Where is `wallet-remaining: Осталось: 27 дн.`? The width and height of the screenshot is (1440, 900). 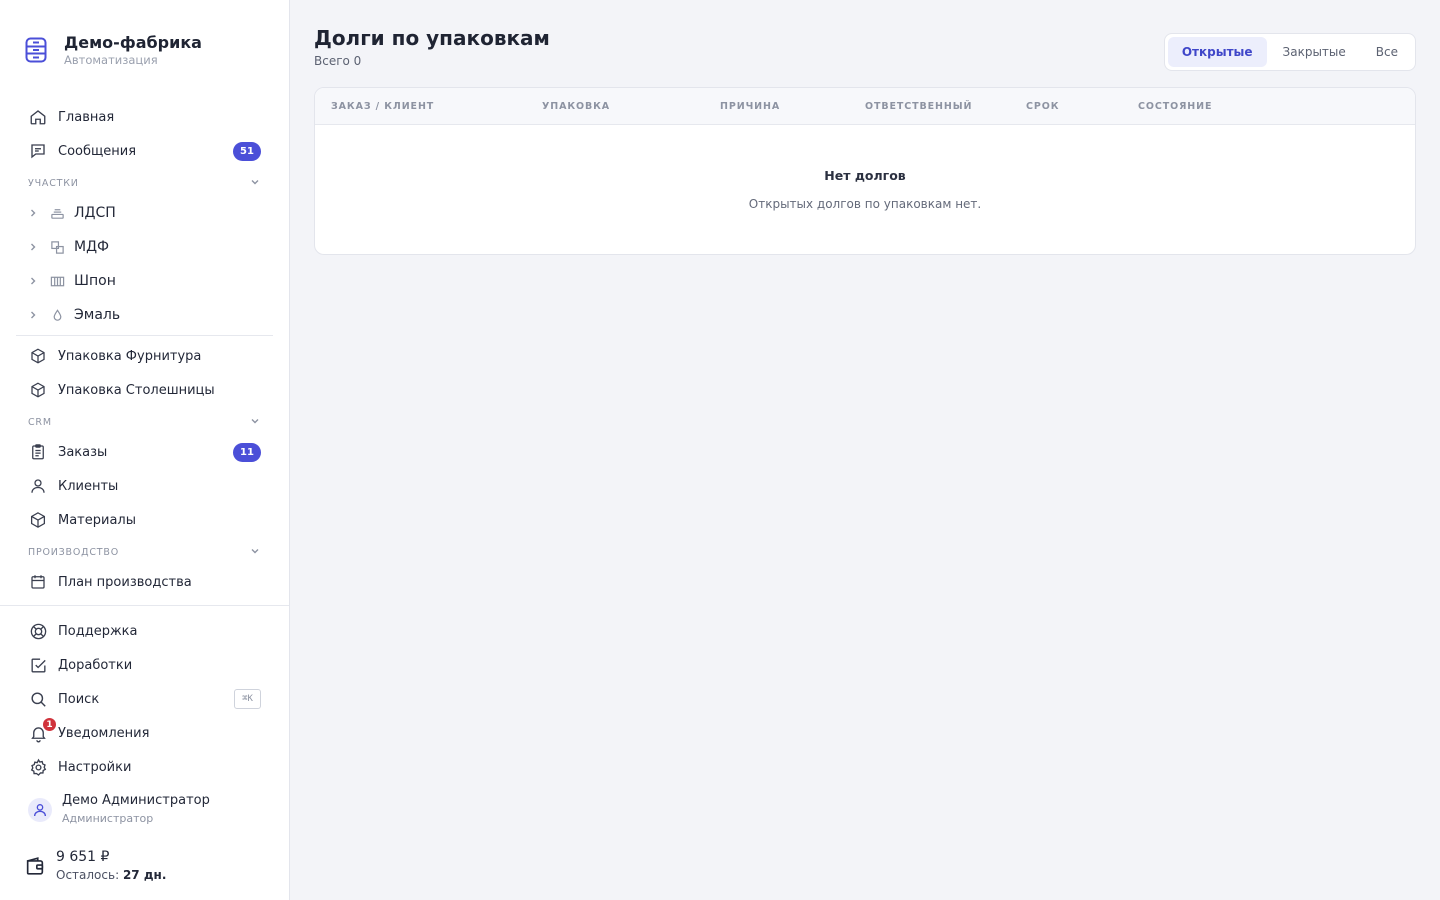 wallet-remaining: Осталось: 27 дн. is located at coordinates (111, 875).